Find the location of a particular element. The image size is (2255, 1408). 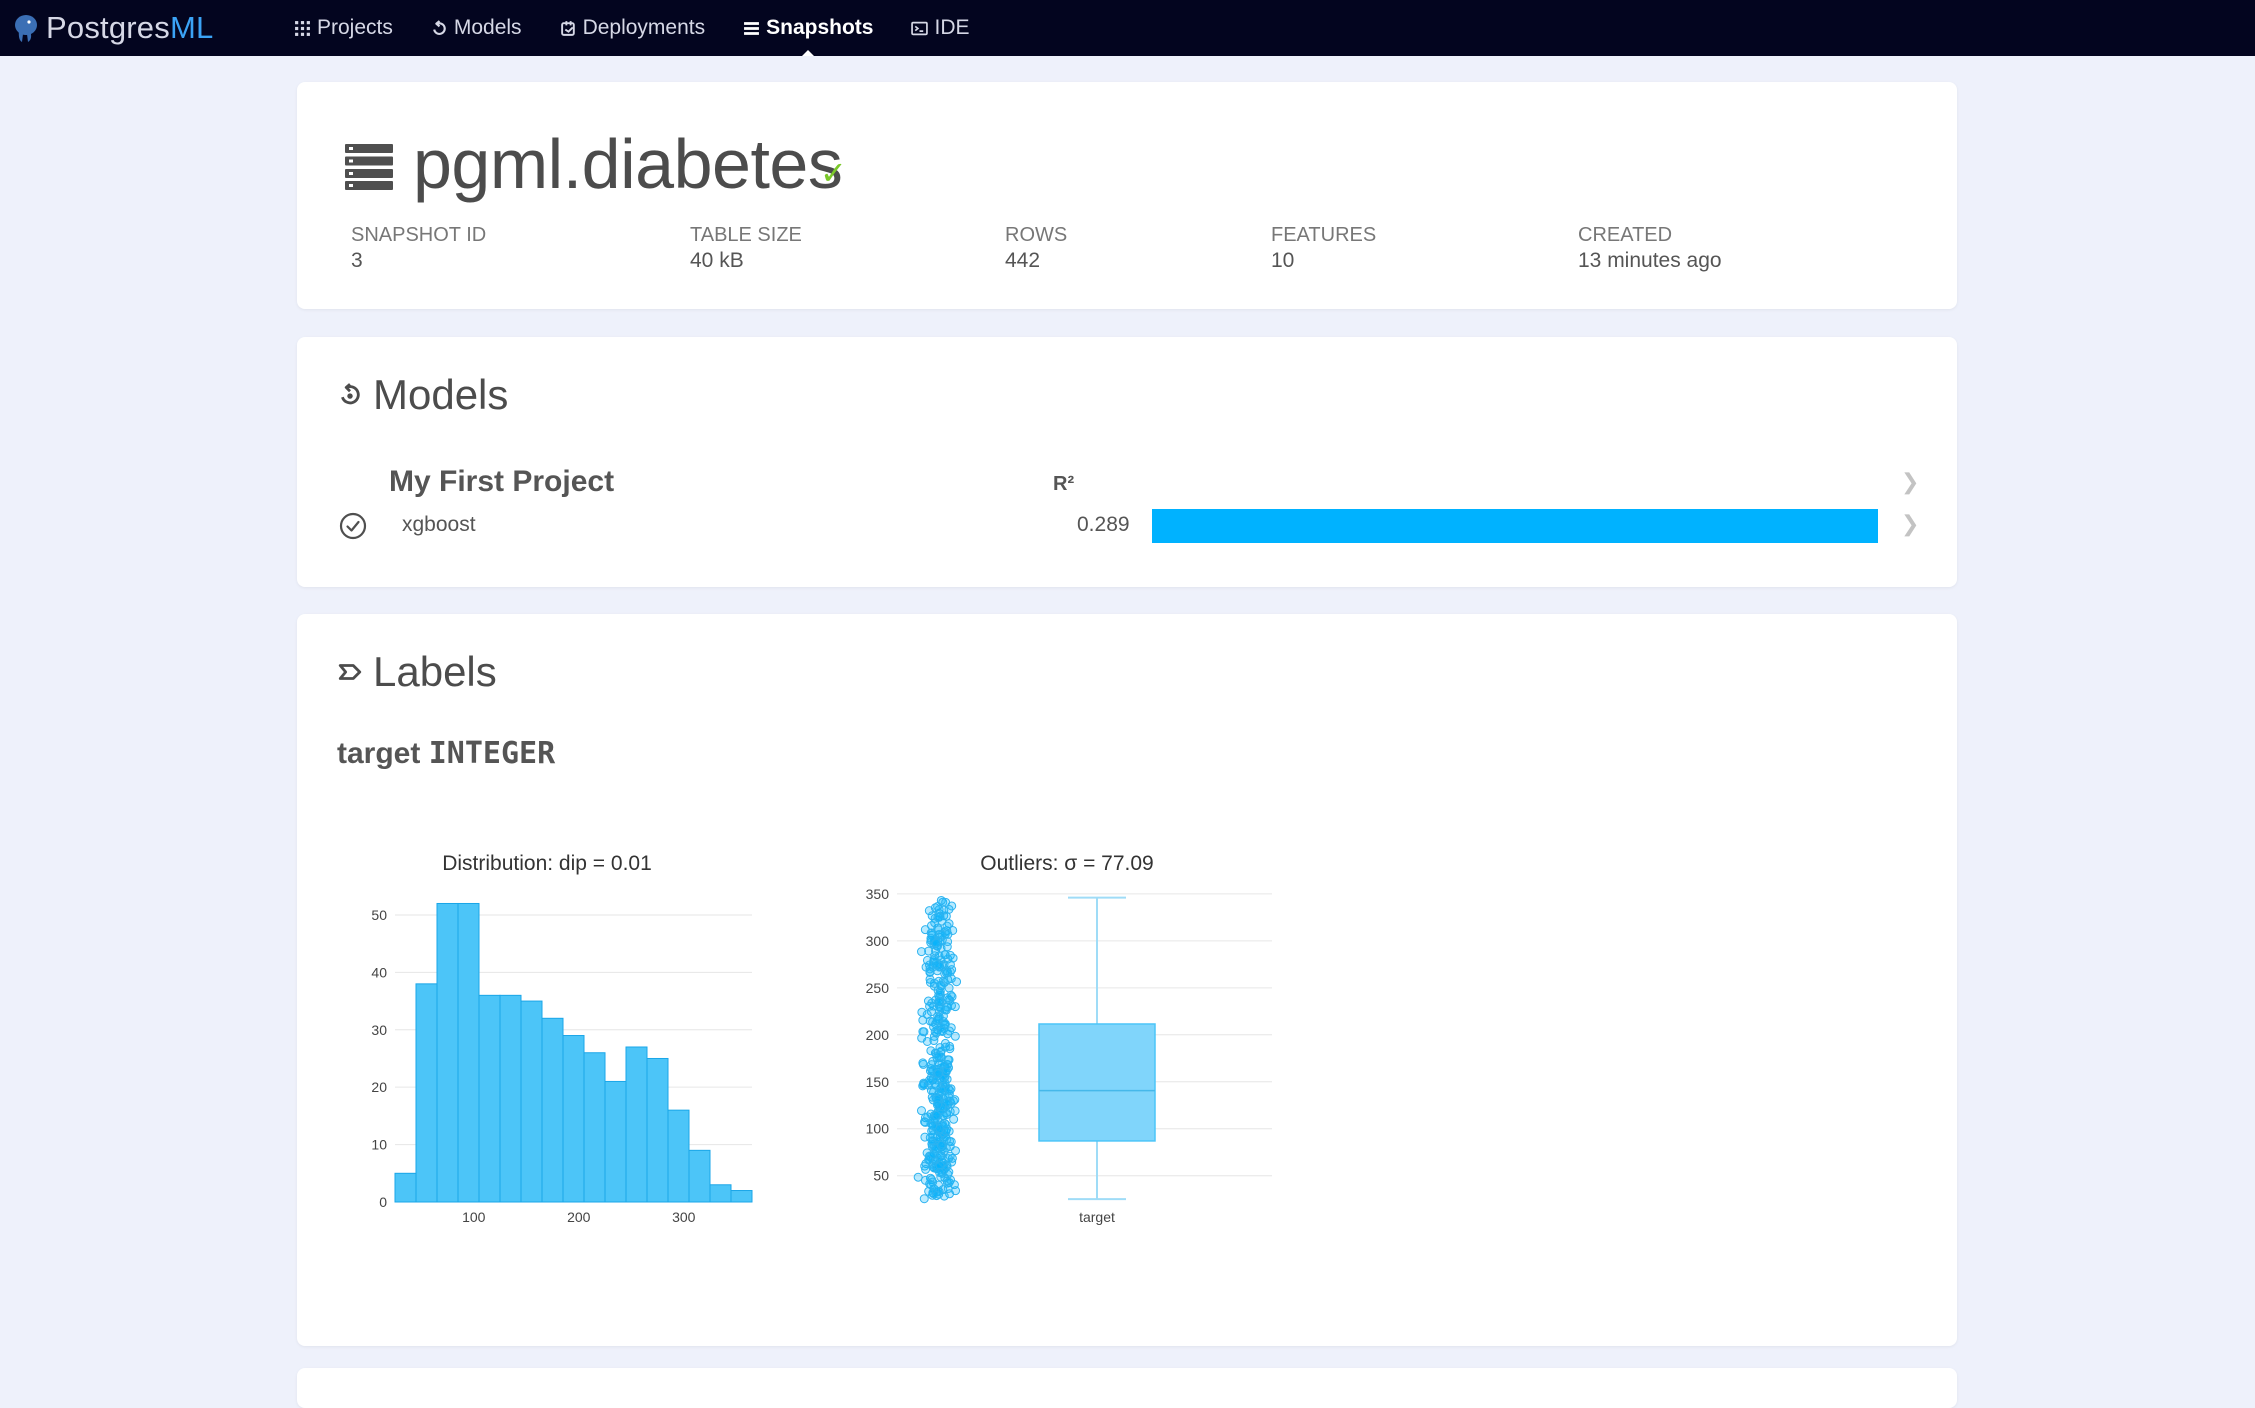

project-name-link: My First Project is located at coordinates (501, 482).